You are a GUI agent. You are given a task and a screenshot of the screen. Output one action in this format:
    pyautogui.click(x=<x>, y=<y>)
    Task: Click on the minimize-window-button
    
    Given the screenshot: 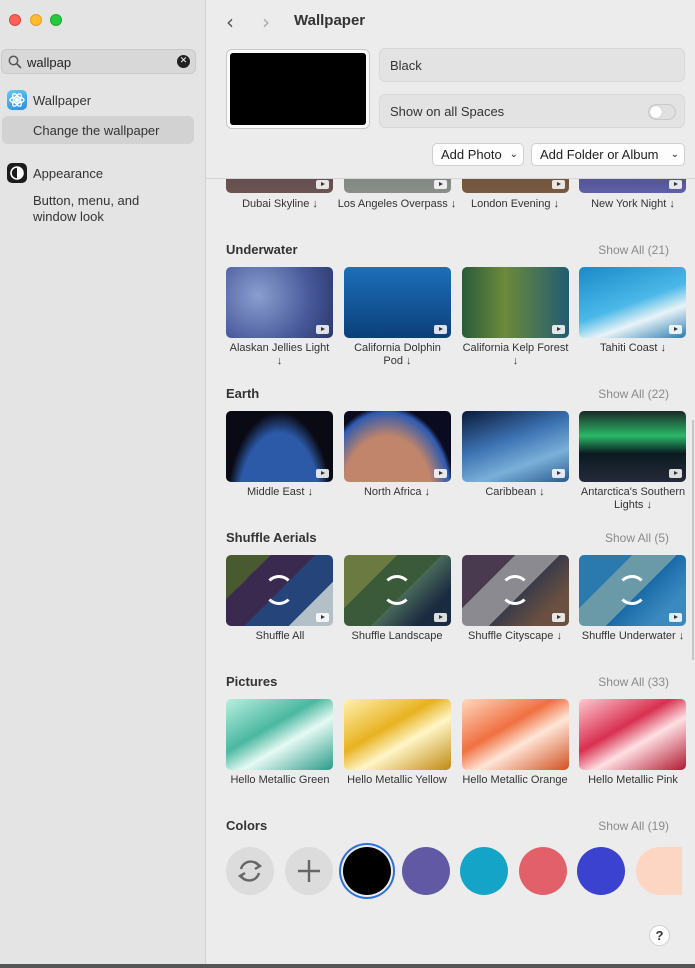 What is the action you would take?
    pyautogui.click(x=36, y=20)
    